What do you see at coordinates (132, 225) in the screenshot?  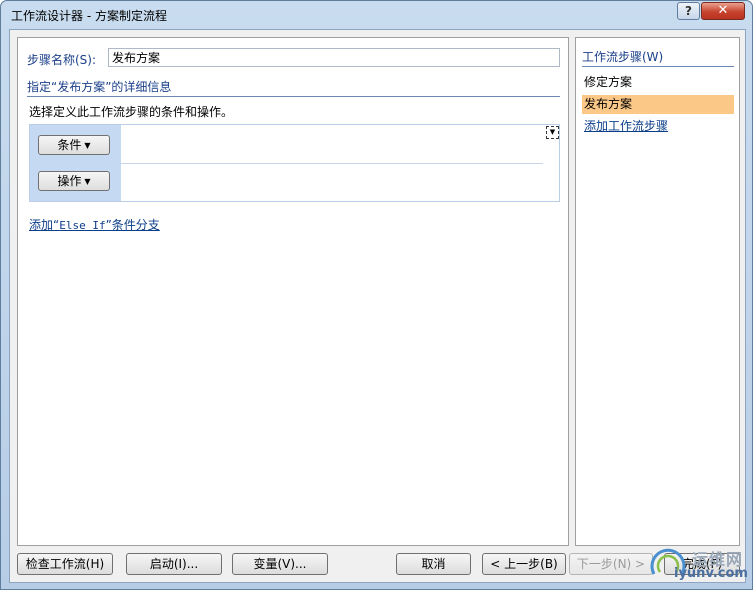 I see `else-if-suffix: ”条件分支` at bounding box center [132, 225].